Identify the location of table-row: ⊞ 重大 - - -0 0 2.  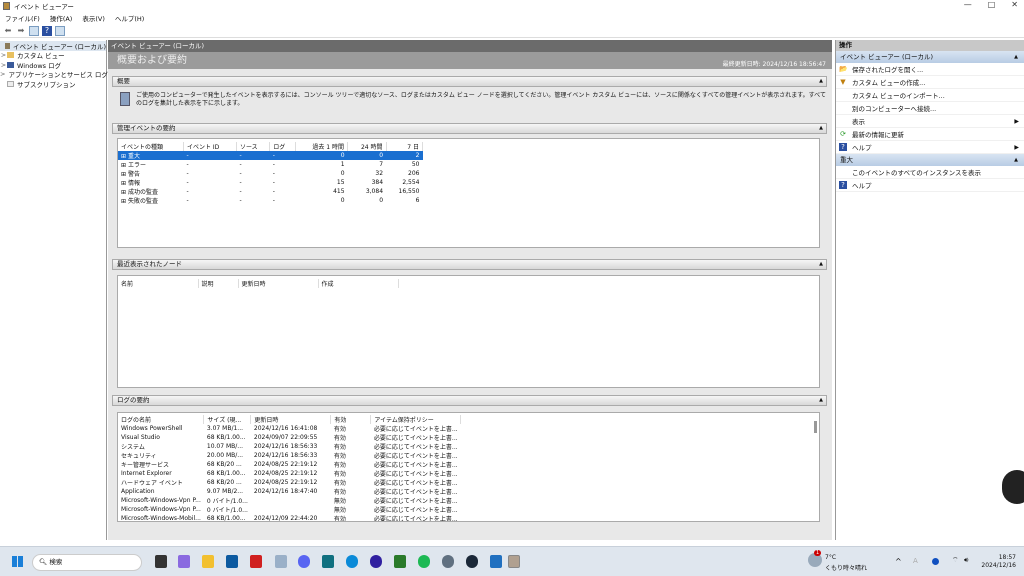
(270, 155).